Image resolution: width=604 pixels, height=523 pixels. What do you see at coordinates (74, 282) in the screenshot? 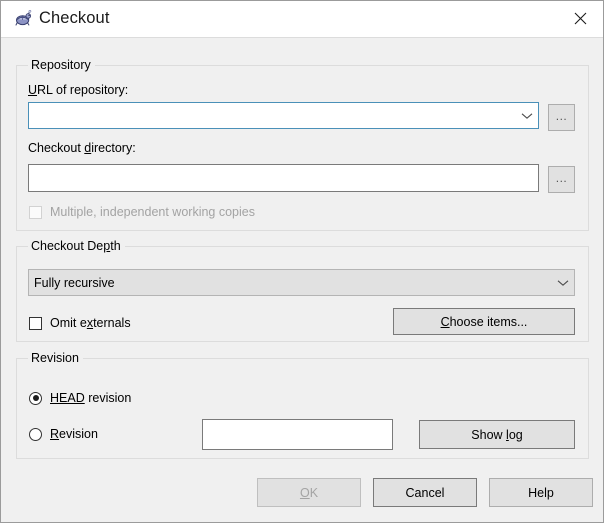
I see `checkout-depth-value: Fully recursive` at bounding box center [74, 282].